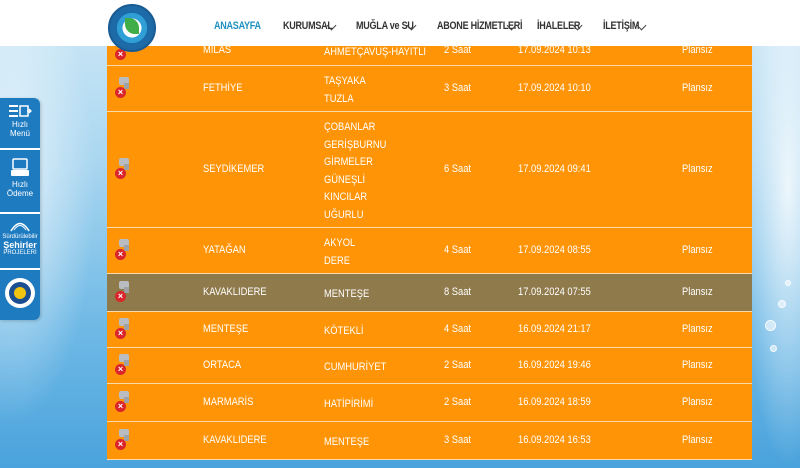 This screenshot has width=800, height=468. I want to click on quick-payment-button: Hızlı Ödeme, so click(20, 181).